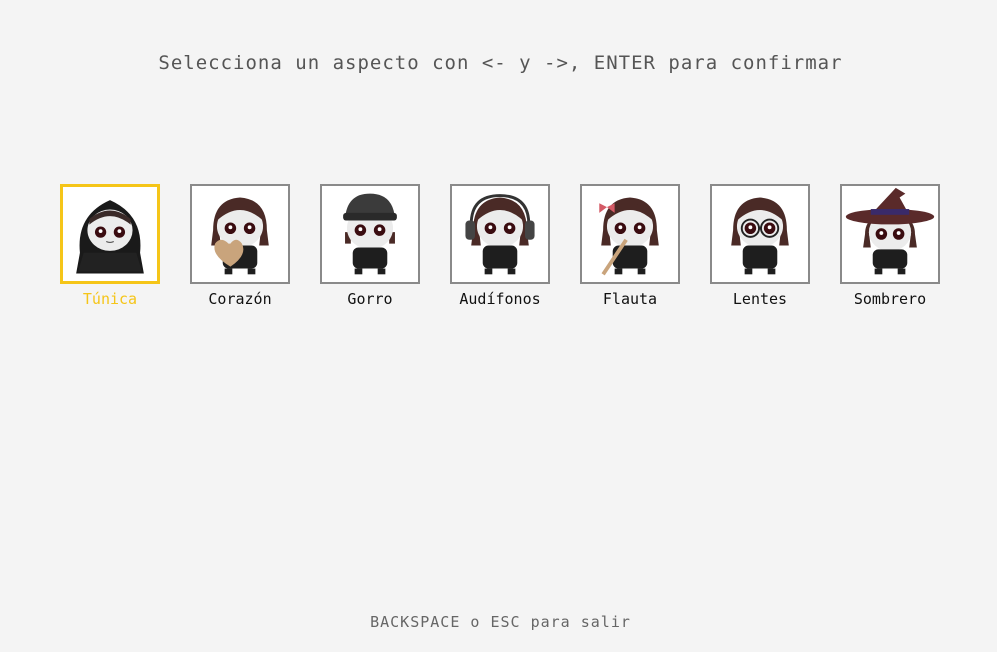 Image resolution: width=997 pixels, height=652 pixels. I want to click on skin-label: Audífonos, so click(500, 299).